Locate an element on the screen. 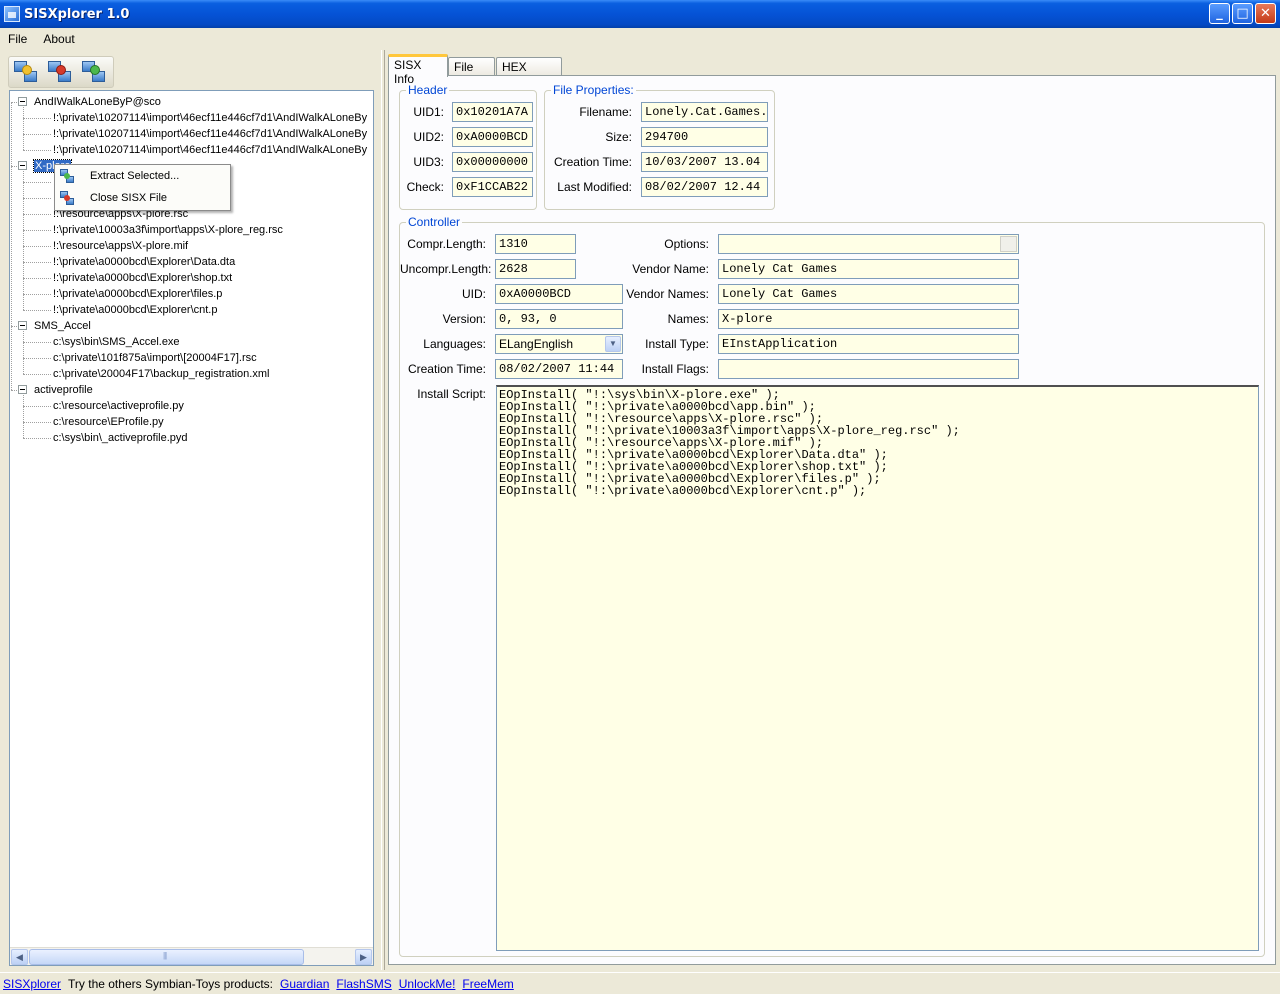  tree-item-label: c:\sys\bin\_activeprofile.pyd is located at coordinates (120, 438).